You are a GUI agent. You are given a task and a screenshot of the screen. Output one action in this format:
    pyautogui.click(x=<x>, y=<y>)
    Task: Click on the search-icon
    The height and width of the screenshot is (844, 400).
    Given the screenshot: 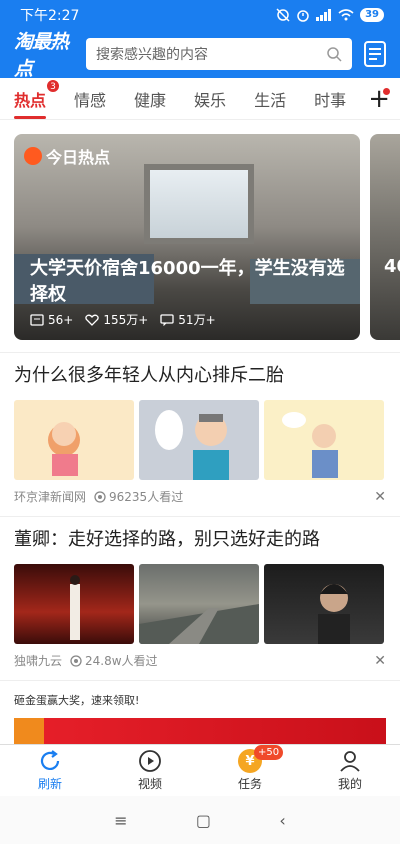 What is the action you would take?
    pyautogui.click(x=334, y=54)
    